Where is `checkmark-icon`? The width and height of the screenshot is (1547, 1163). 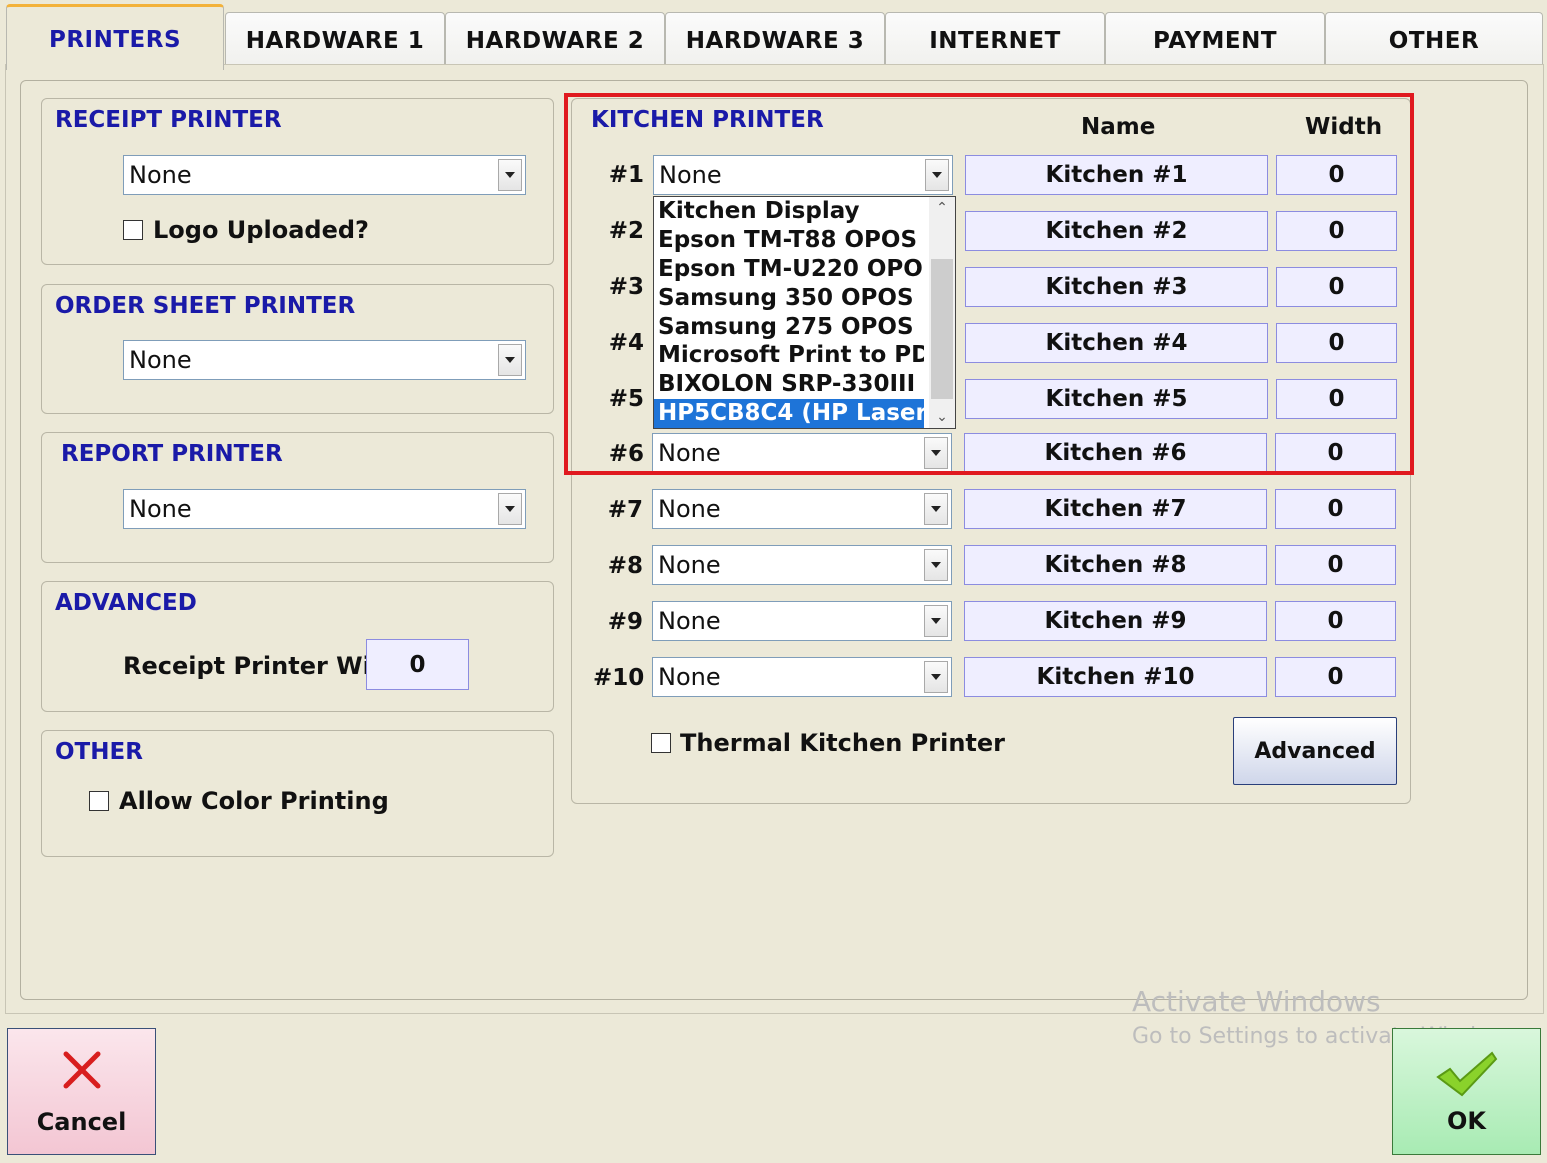
checkmark-icon is located at coordinates (1466, 1073).